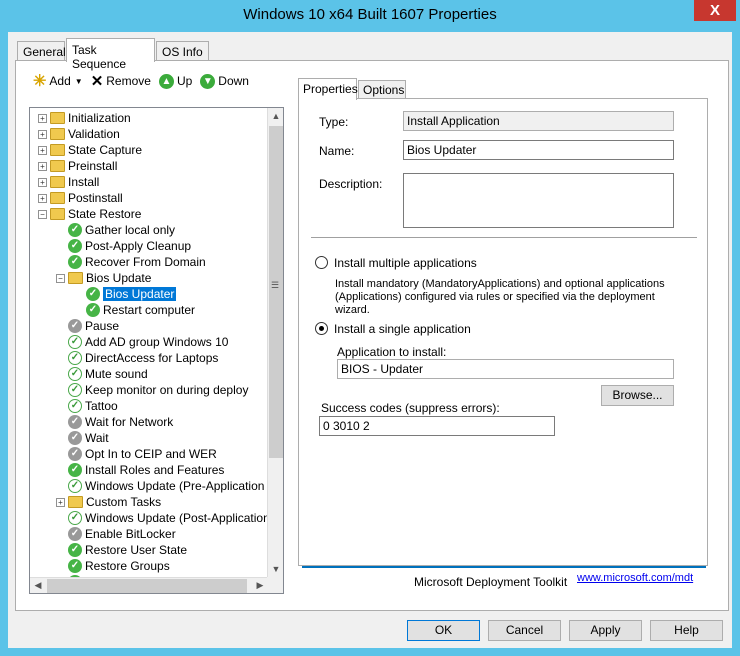 The image size is (740, 656). Describe the element at coordinates (275, 569) in the screenshot. I see `scroll-down-icon: ▼` at that location.